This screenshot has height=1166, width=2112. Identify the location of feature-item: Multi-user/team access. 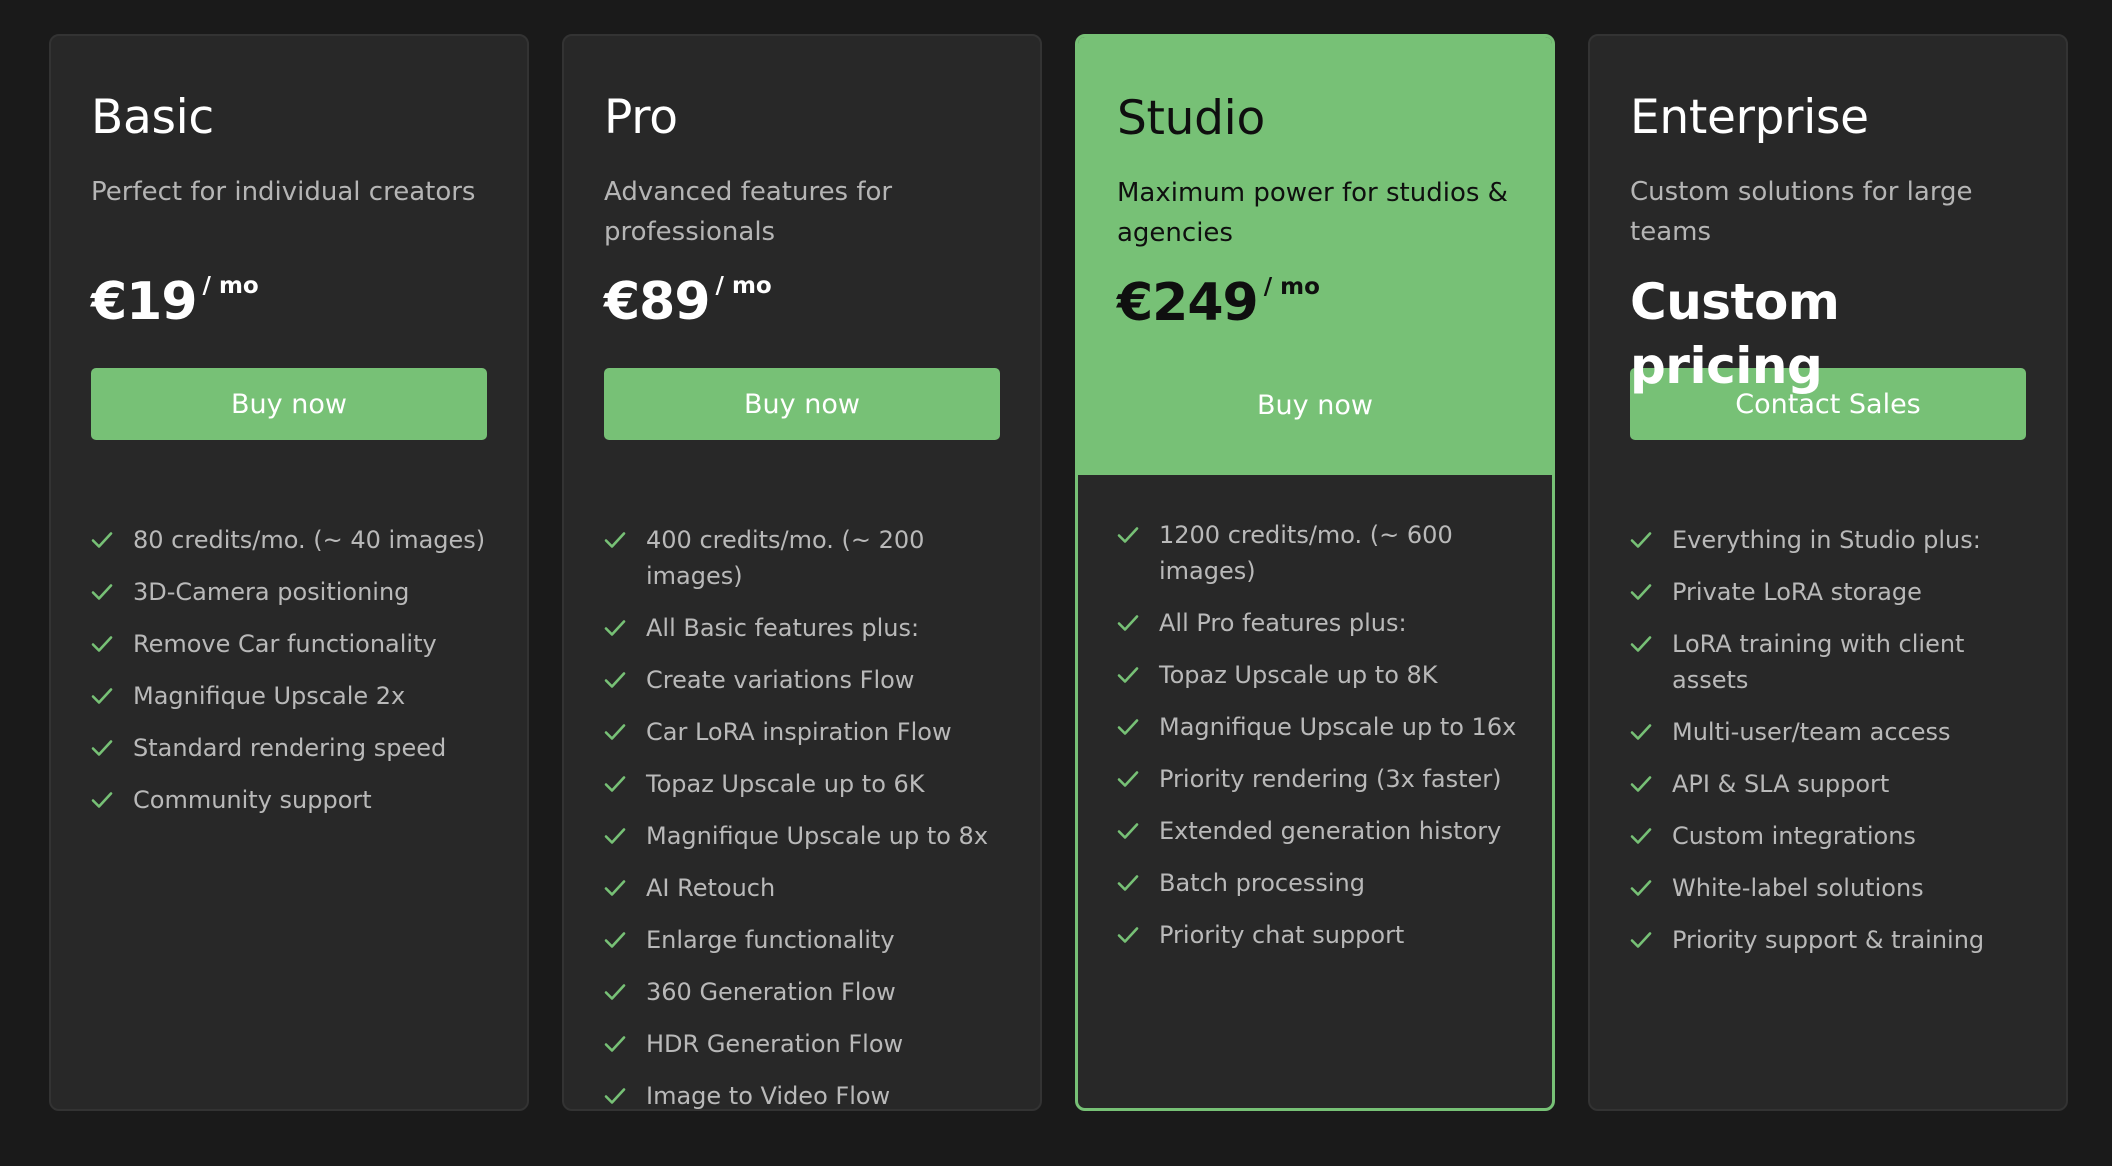
(1833, 732).